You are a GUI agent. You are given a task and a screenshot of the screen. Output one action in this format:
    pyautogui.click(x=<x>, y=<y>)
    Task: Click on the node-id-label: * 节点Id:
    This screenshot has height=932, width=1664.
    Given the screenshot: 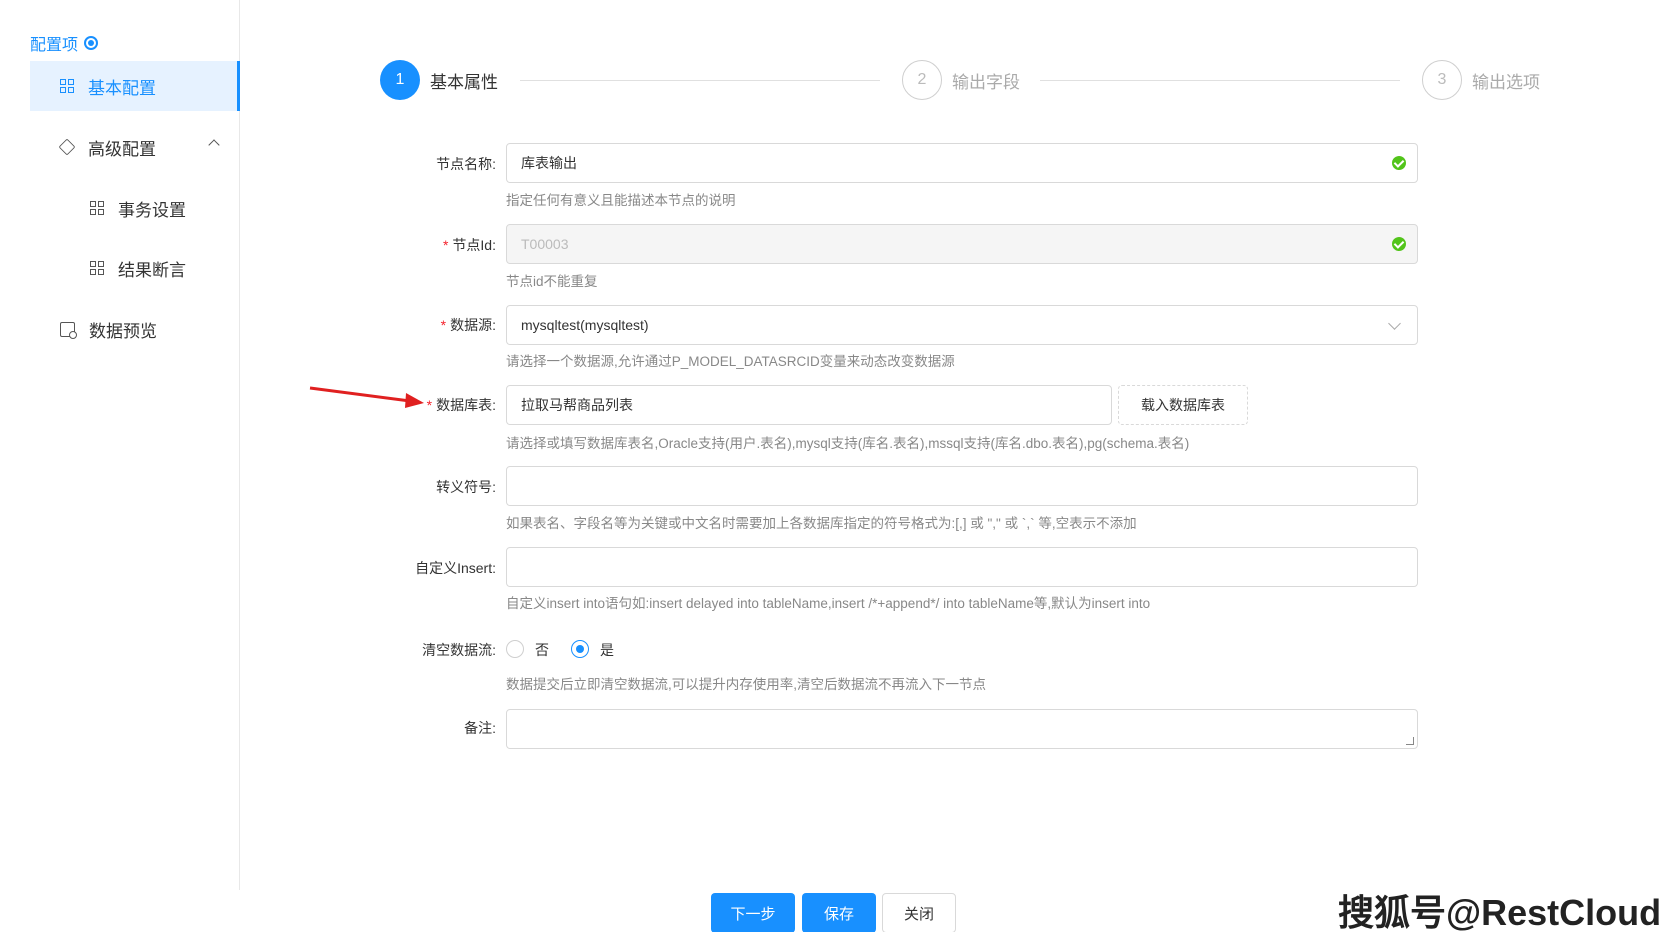 What is the action you would take?
    pyautogui.click(x=391, y=245)
    